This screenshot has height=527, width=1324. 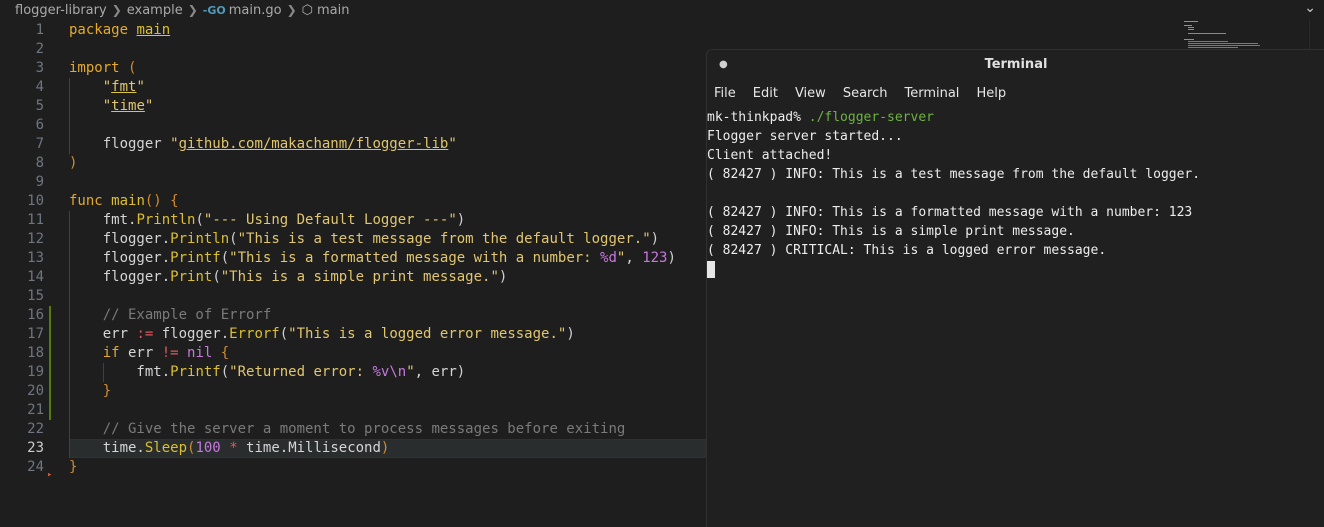 What do you see at coordinates (35, 315) in the screenshot?
I see `line-number: 16` at bounding box center [35, 315].